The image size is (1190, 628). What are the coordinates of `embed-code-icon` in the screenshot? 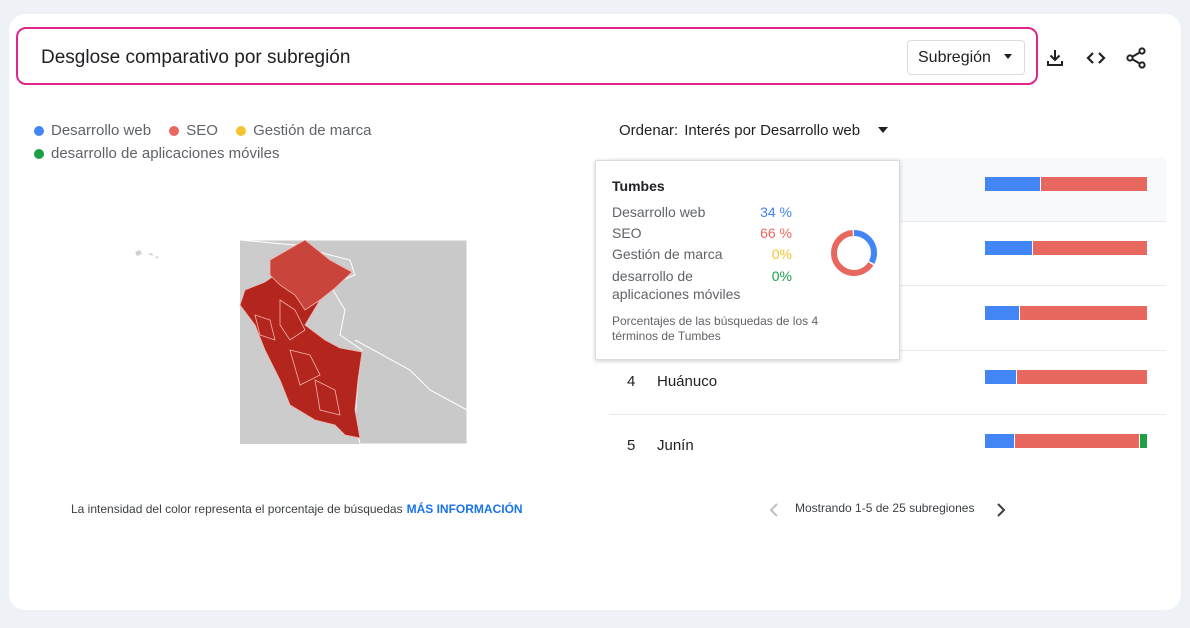 It's located at (1096, 58).